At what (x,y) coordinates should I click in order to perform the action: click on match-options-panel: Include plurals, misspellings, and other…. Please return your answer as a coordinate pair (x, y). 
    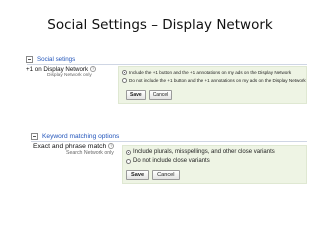
    Looking at the image, I should click on (214, 164).